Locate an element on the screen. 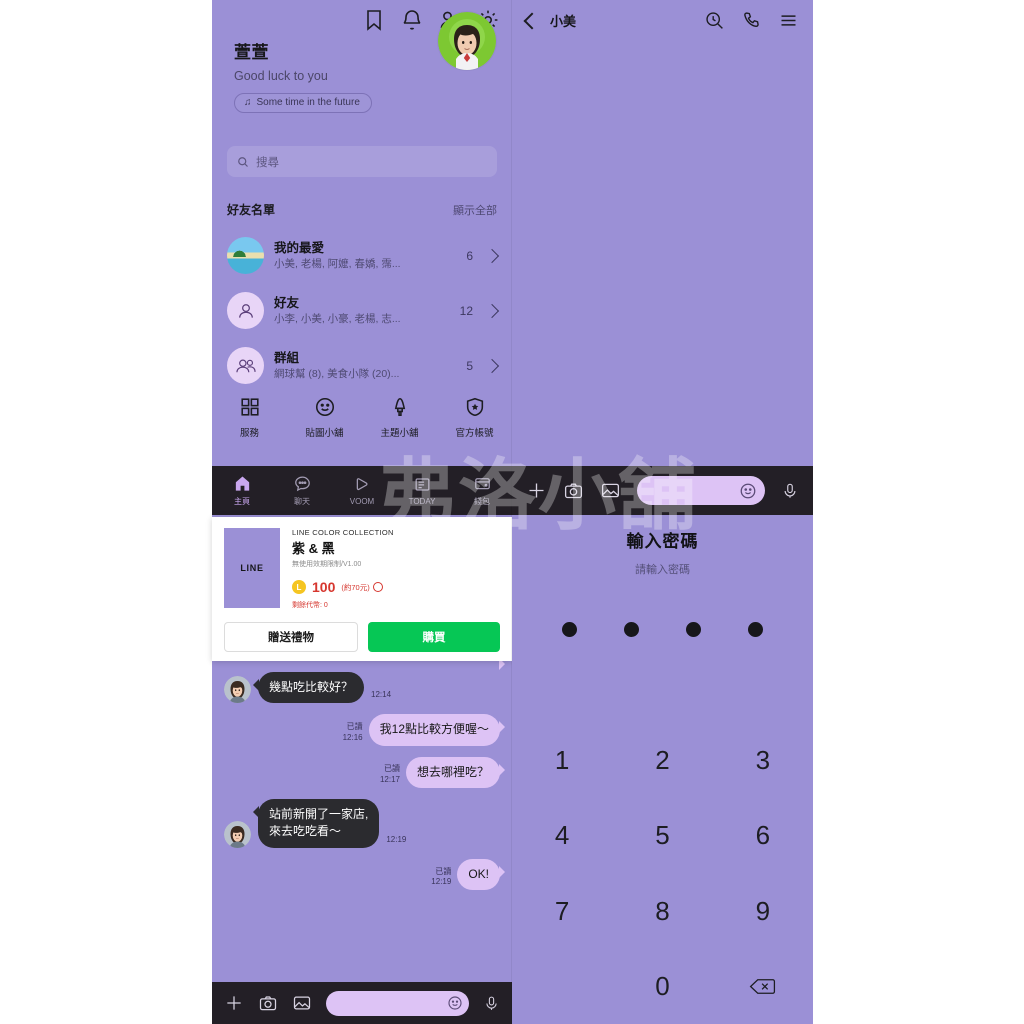  key-0: 0 is located at coordinates (662, 986).